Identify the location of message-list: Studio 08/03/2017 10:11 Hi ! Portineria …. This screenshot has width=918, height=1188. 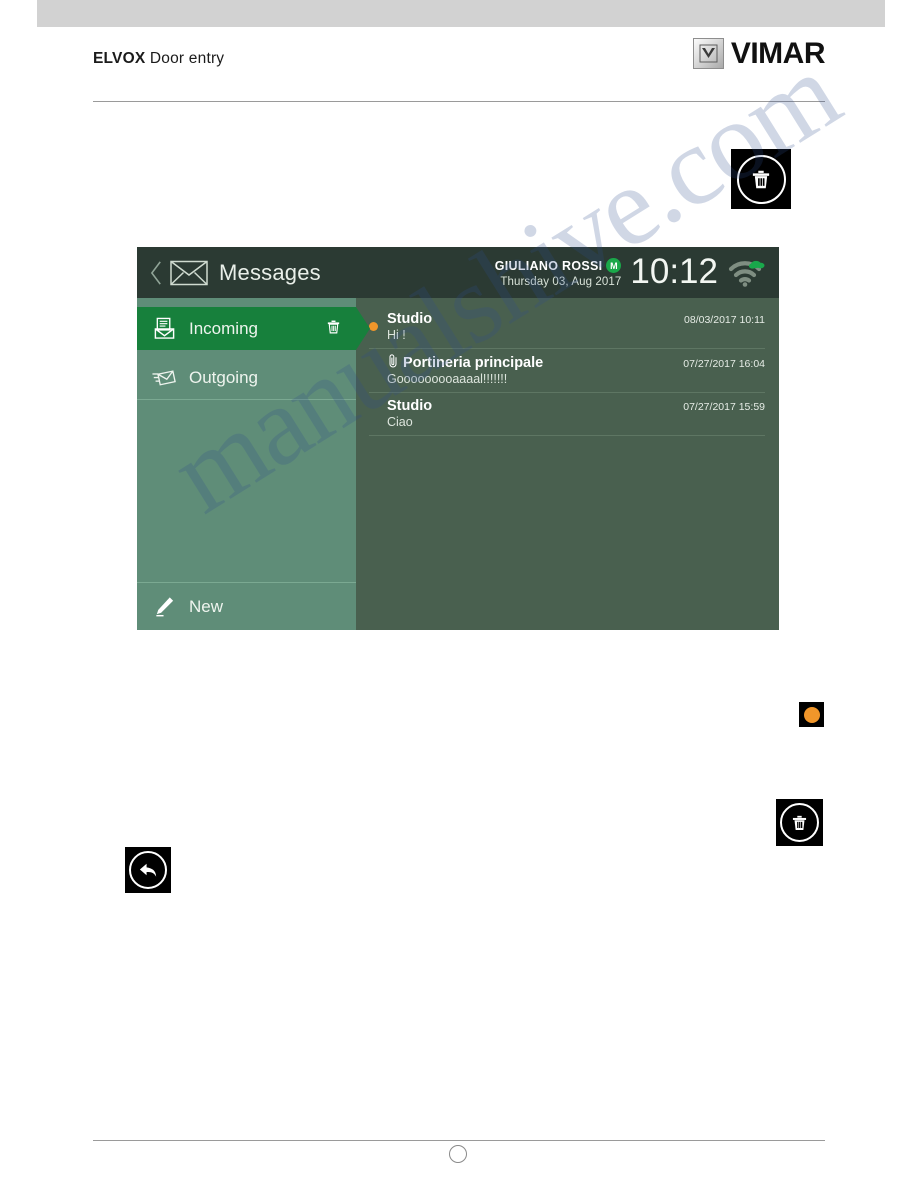
(567, 464).